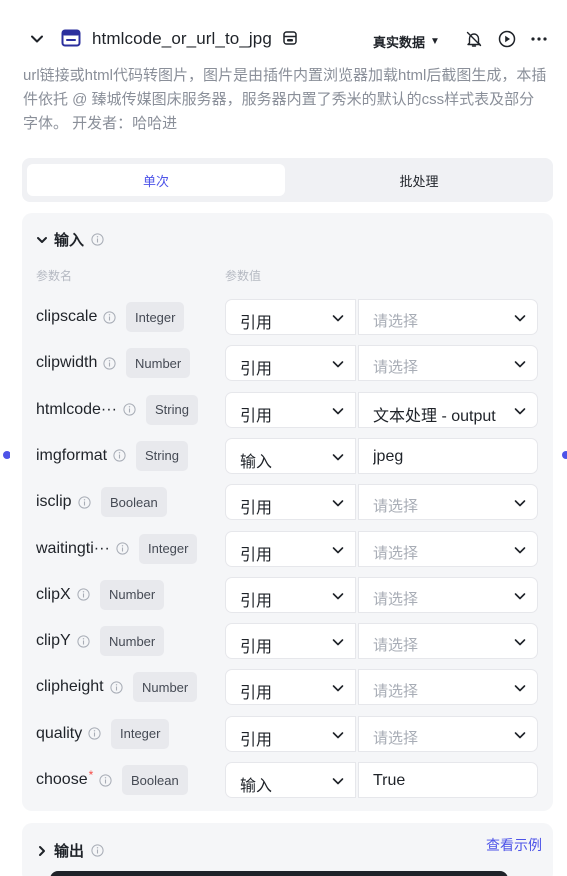 The height and width of the screenshot is (876, 567). Describe the element at coordinates (287, 180) in the screenshot. I see `run-mode-tabs: 单次 批处理` at that location.